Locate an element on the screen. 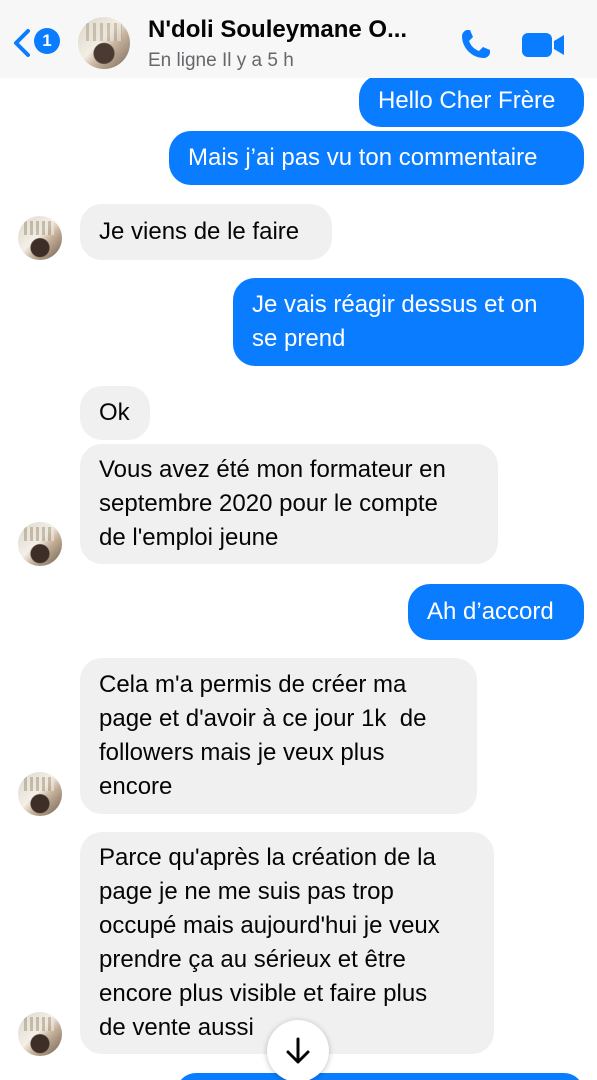 The image size is (597, 1080). message-text: encore plus visible et faire plus is located at coordinates (263, 993).